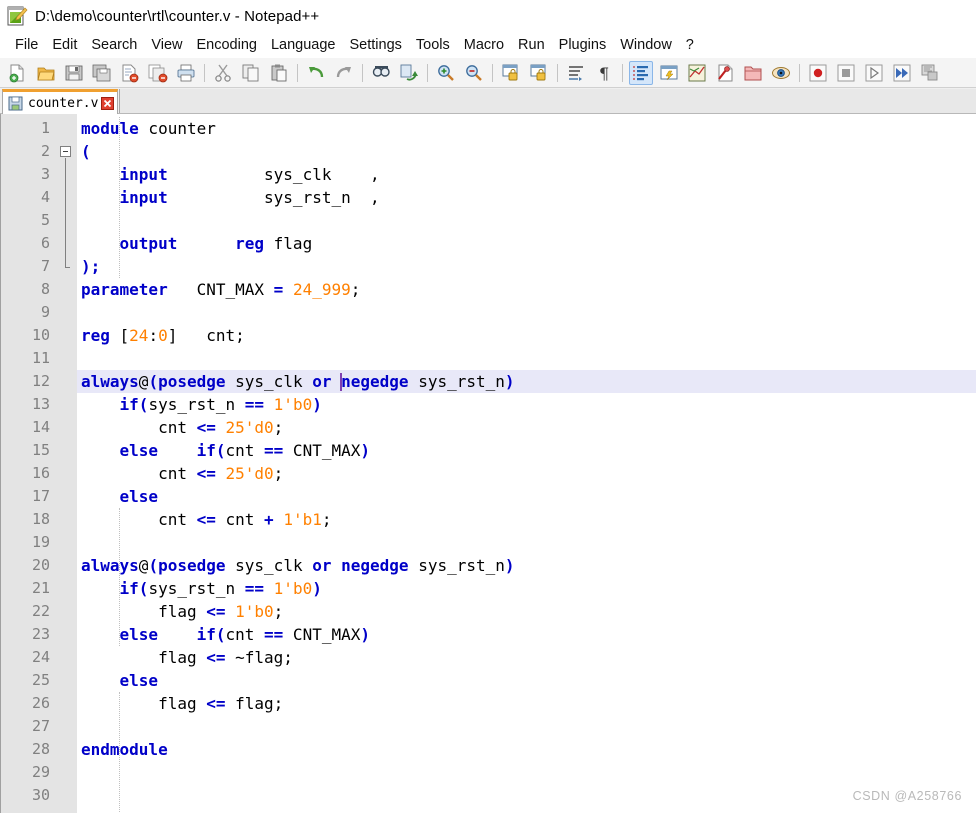 This screenshot has width=976, height=813. I want to click on menu-item-window: Window, so click(646, 45).